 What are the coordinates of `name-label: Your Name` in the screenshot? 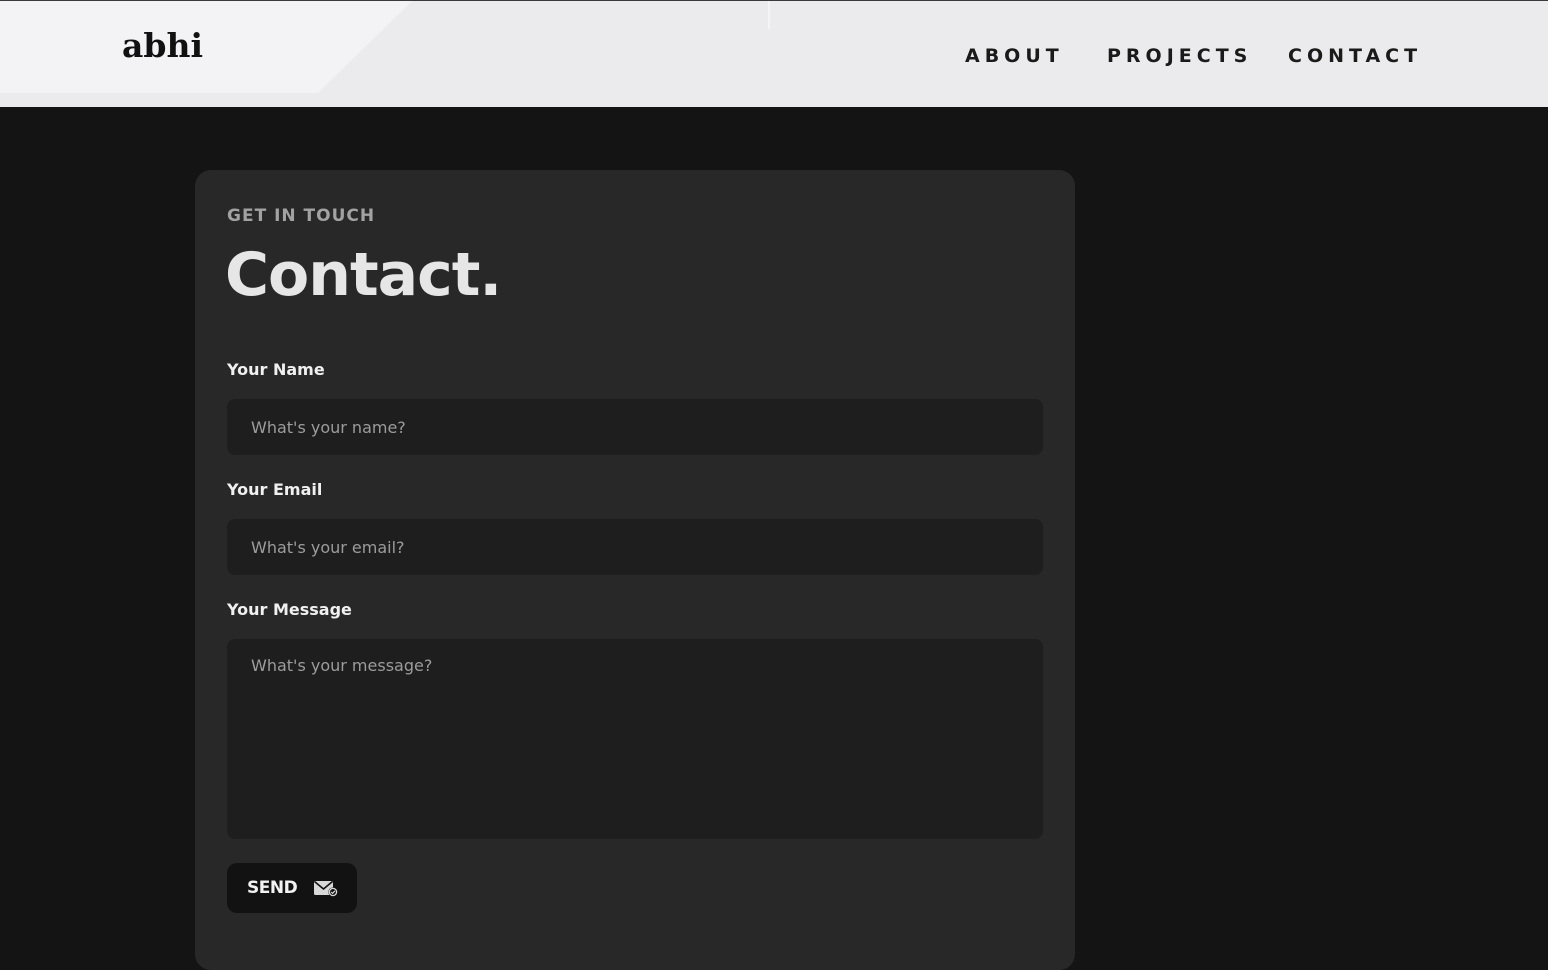 It's located at (276, 369).